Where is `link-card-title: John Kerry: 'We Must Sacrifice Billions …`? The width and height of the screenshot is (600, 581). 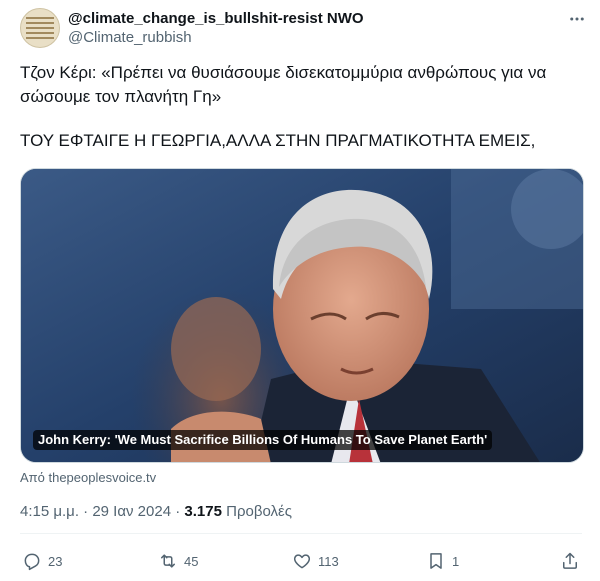 link-card-title: John Kerry: 'We Must Sacrifice Billions … is located at coordinates (263, 440).